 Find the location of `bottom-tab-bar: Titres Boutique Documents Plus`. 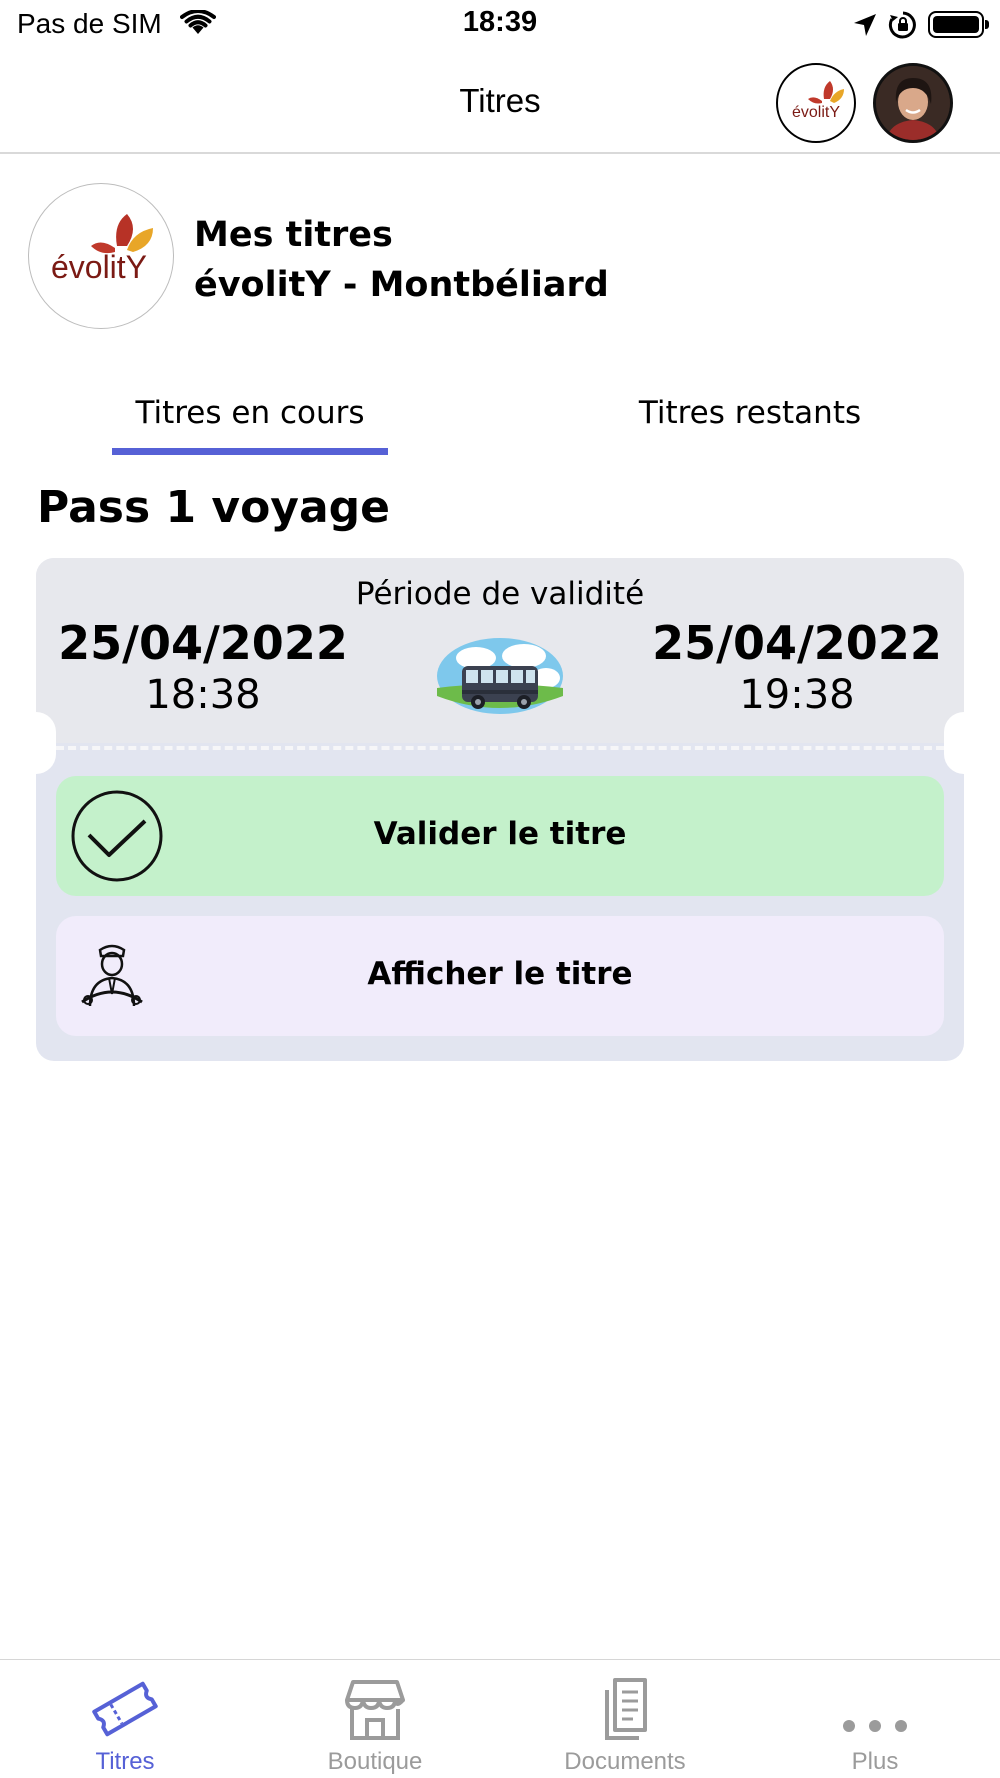

bottom-tab-bar: Titres Boutique Documents Plus is located at coordinates (500, 1718).